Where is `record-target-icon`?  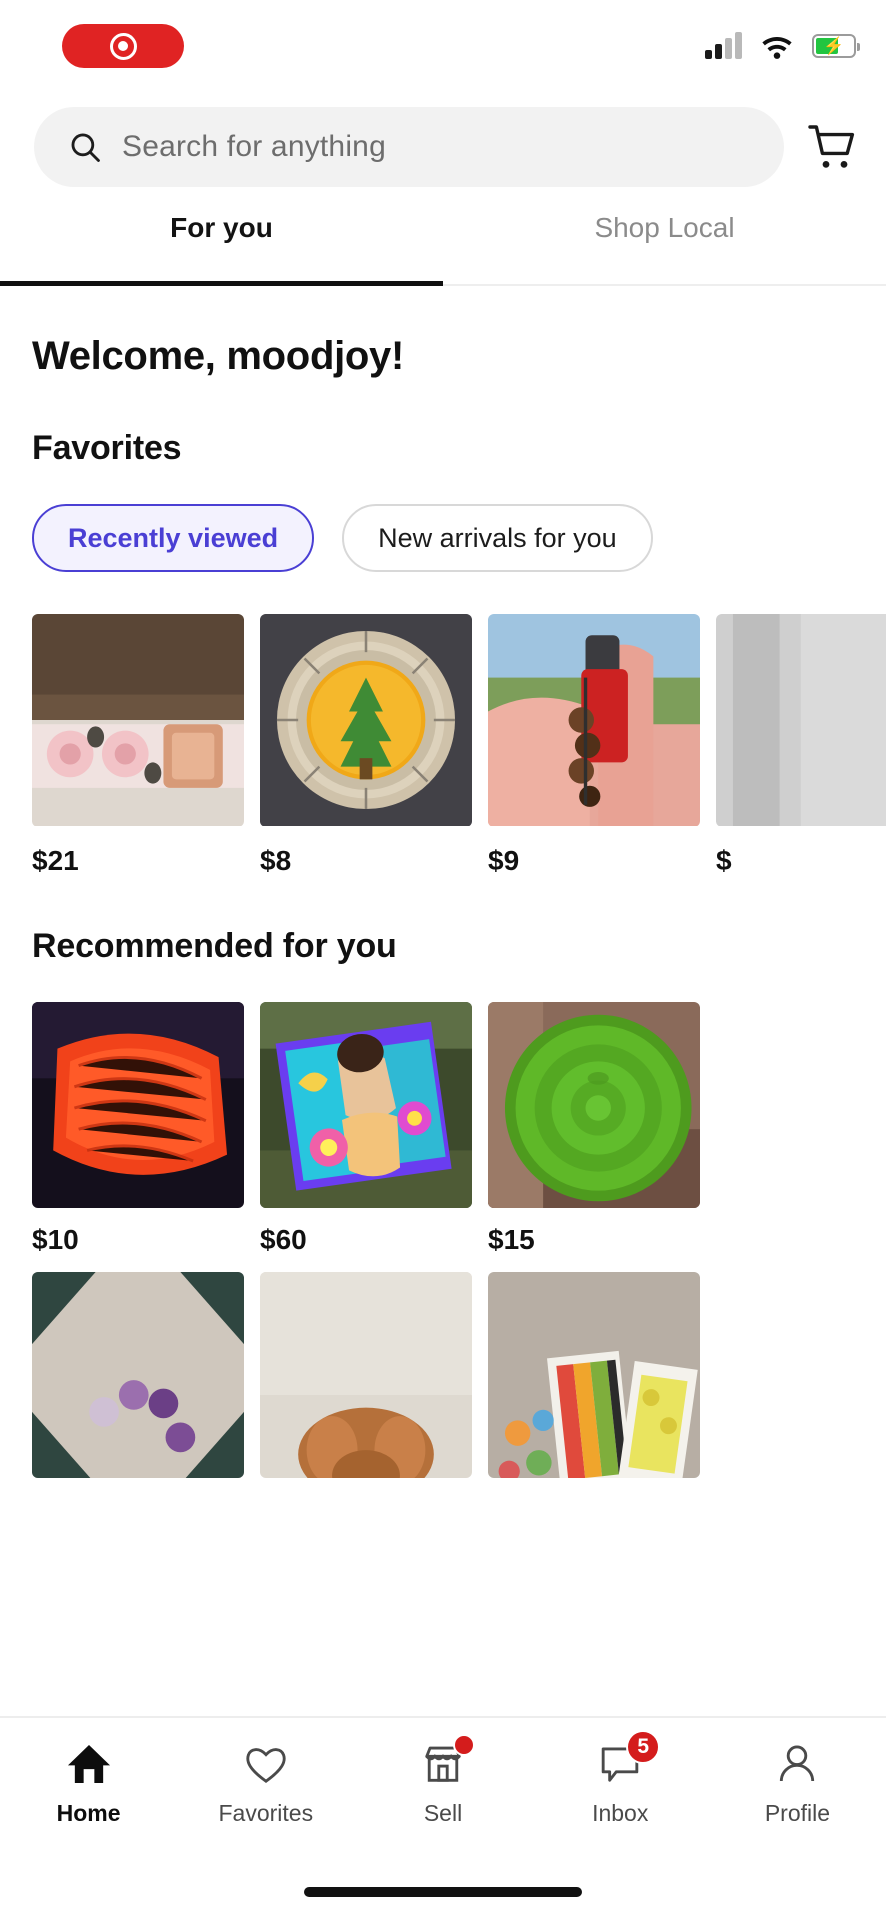 record-target-icon is located at coordinates (123, 46).